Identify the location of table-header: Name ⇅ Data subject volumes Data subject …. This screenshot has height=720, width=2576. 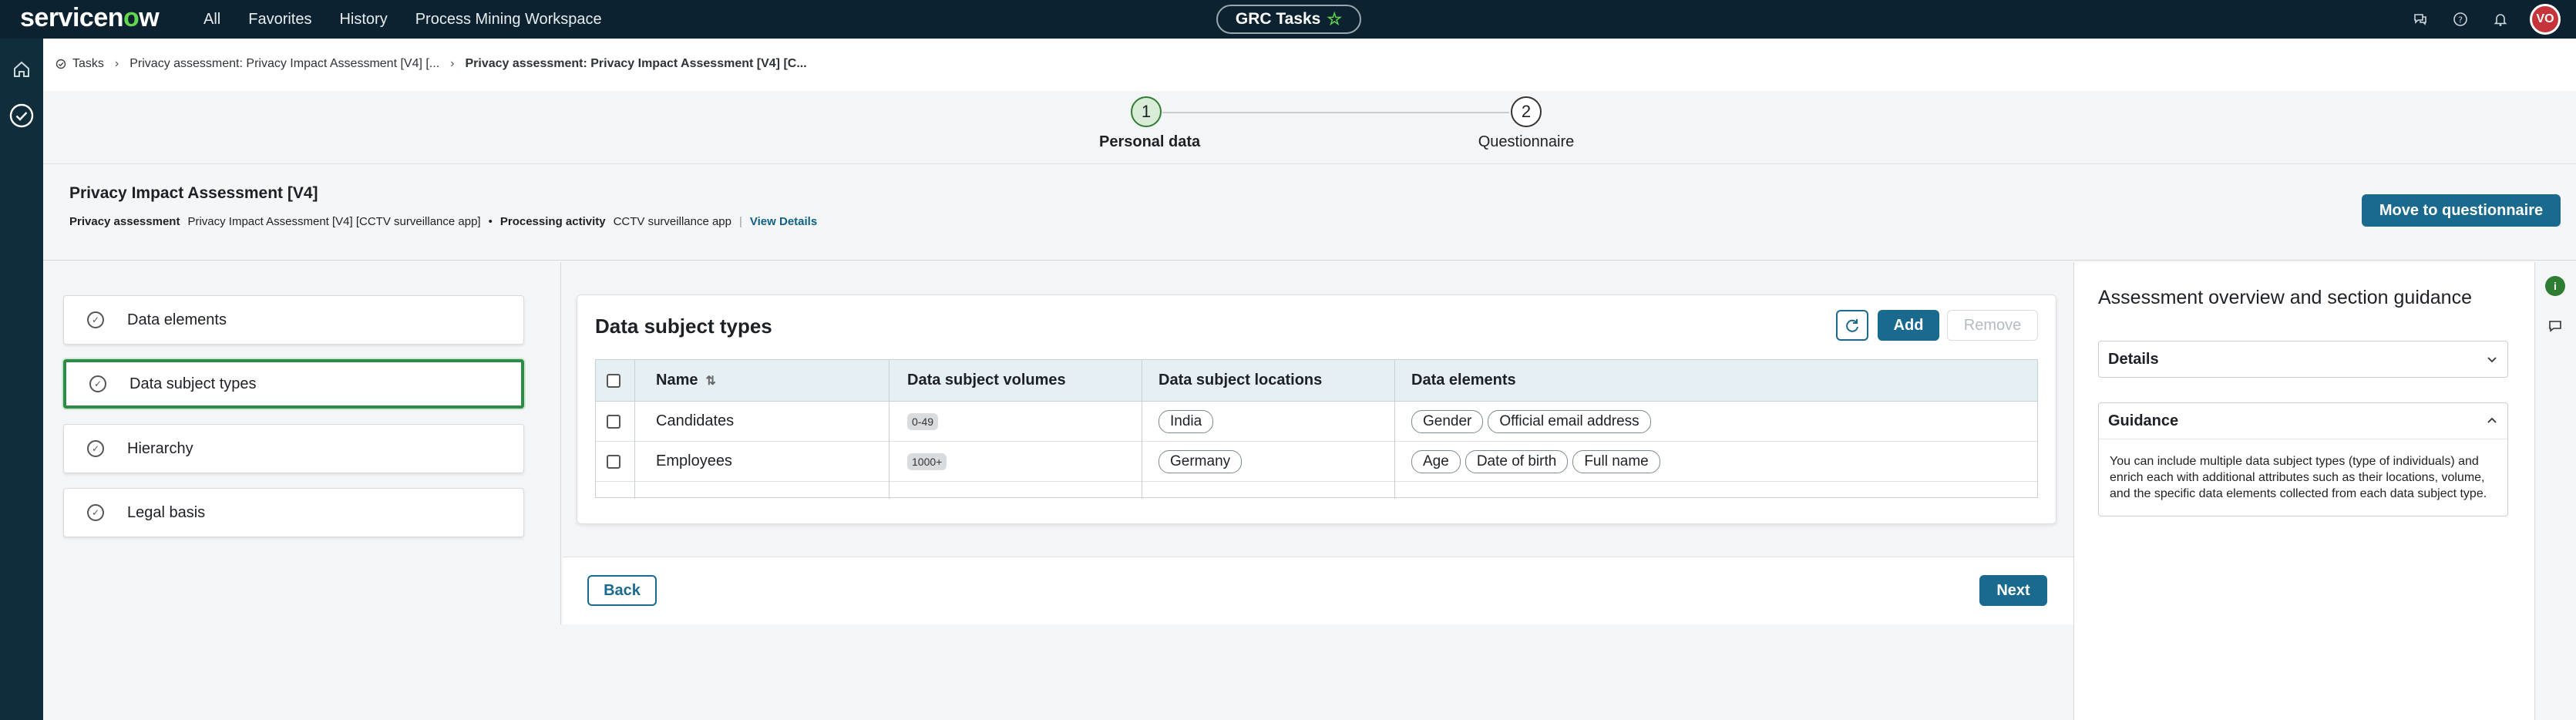
(1316, 381).